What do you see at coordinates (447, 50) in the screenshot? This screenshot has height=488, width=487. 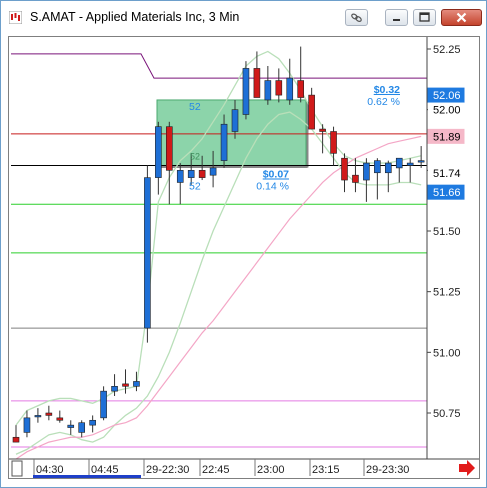 I see `y-tick-label: 52.25` at bounding box center [447, 50].